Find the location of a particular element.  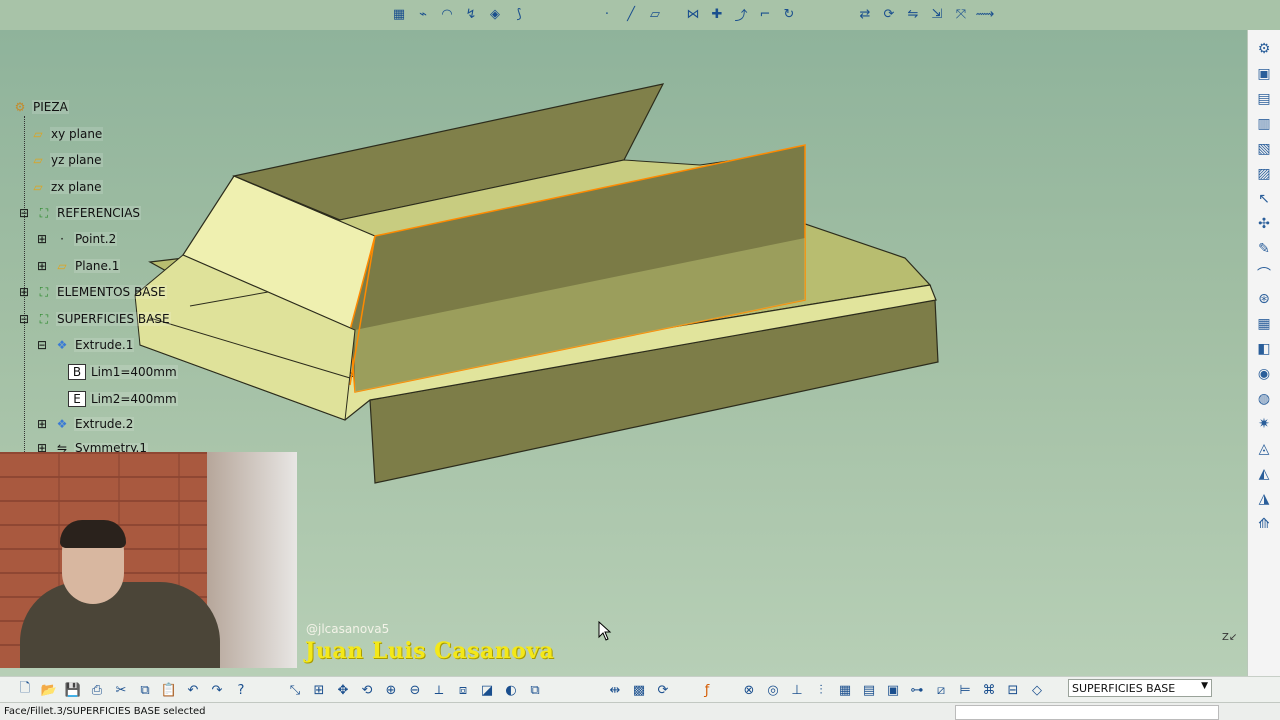

tools-icon: ▤ is located at coordinates (1264, 99).